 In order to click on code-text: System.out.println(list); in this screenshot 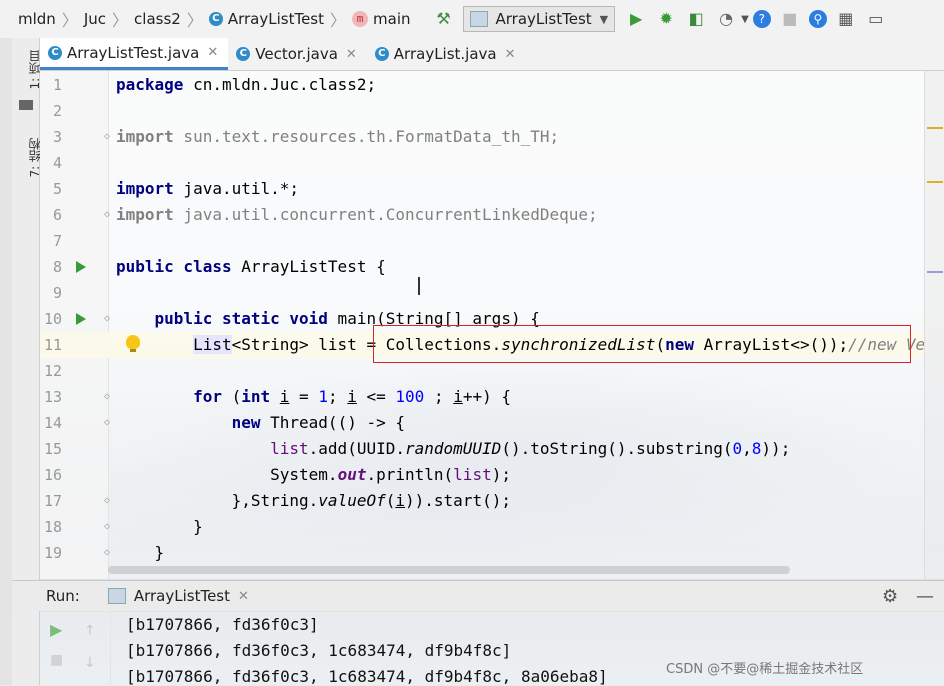, I will do `click(313, 474)`.